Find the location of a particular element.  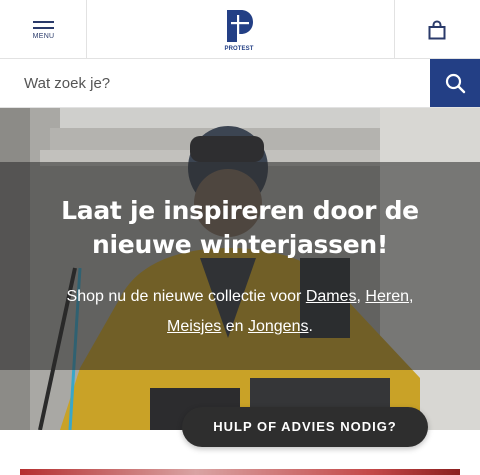

shopping-bag-icon is located at coordinates (437, 30).